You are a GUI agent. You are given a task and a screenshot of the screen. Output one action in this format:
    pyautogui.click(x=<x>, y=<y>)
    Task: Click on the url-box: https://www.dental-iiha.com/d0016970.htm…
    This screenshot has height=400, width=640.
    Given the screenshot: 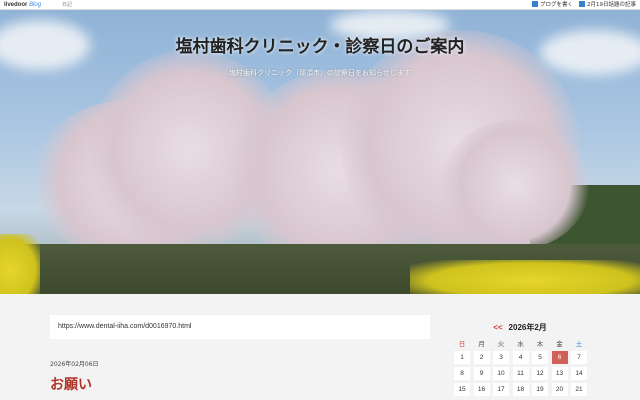 What is the action you would take?
    pyautogui.click(x=240, y=327)
    